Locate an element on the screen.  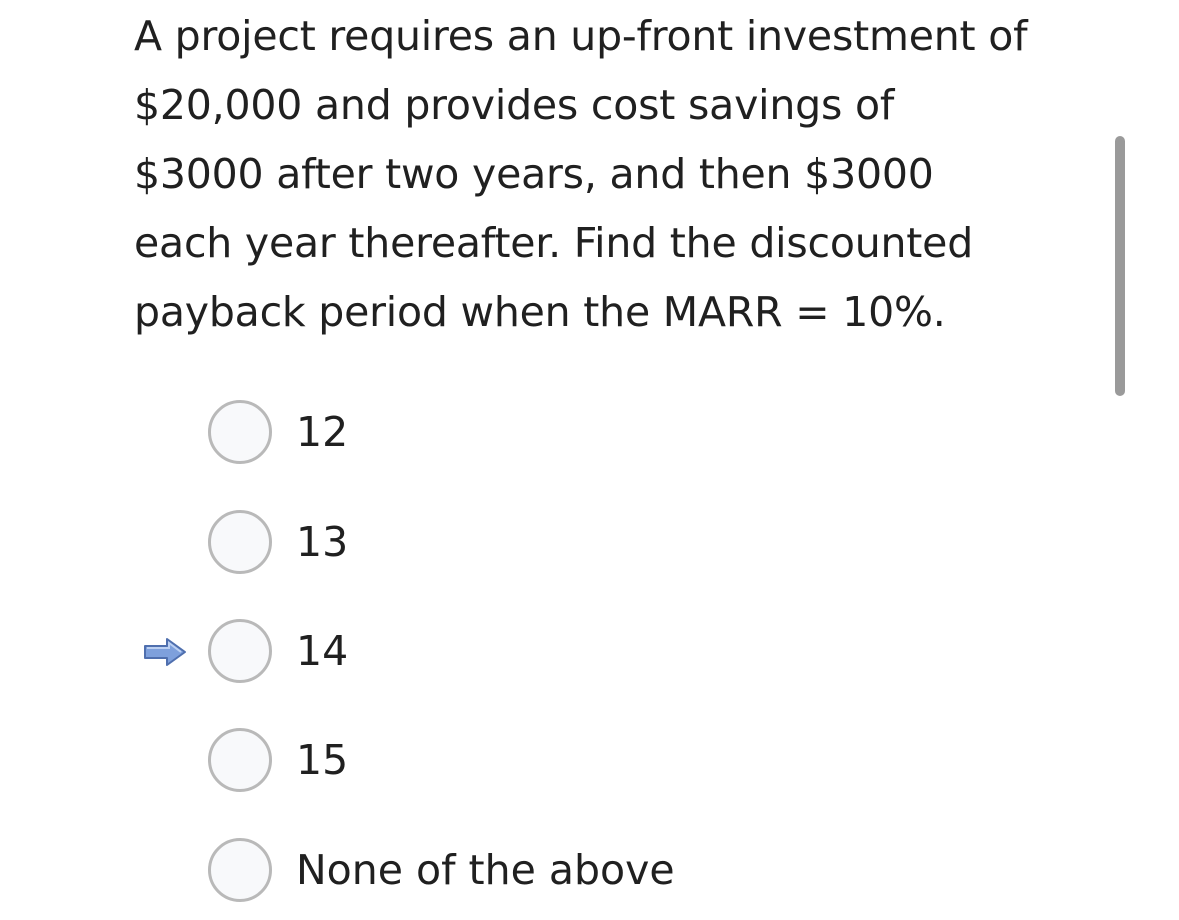
option-label: 13 is located at coordinates (322, 541).